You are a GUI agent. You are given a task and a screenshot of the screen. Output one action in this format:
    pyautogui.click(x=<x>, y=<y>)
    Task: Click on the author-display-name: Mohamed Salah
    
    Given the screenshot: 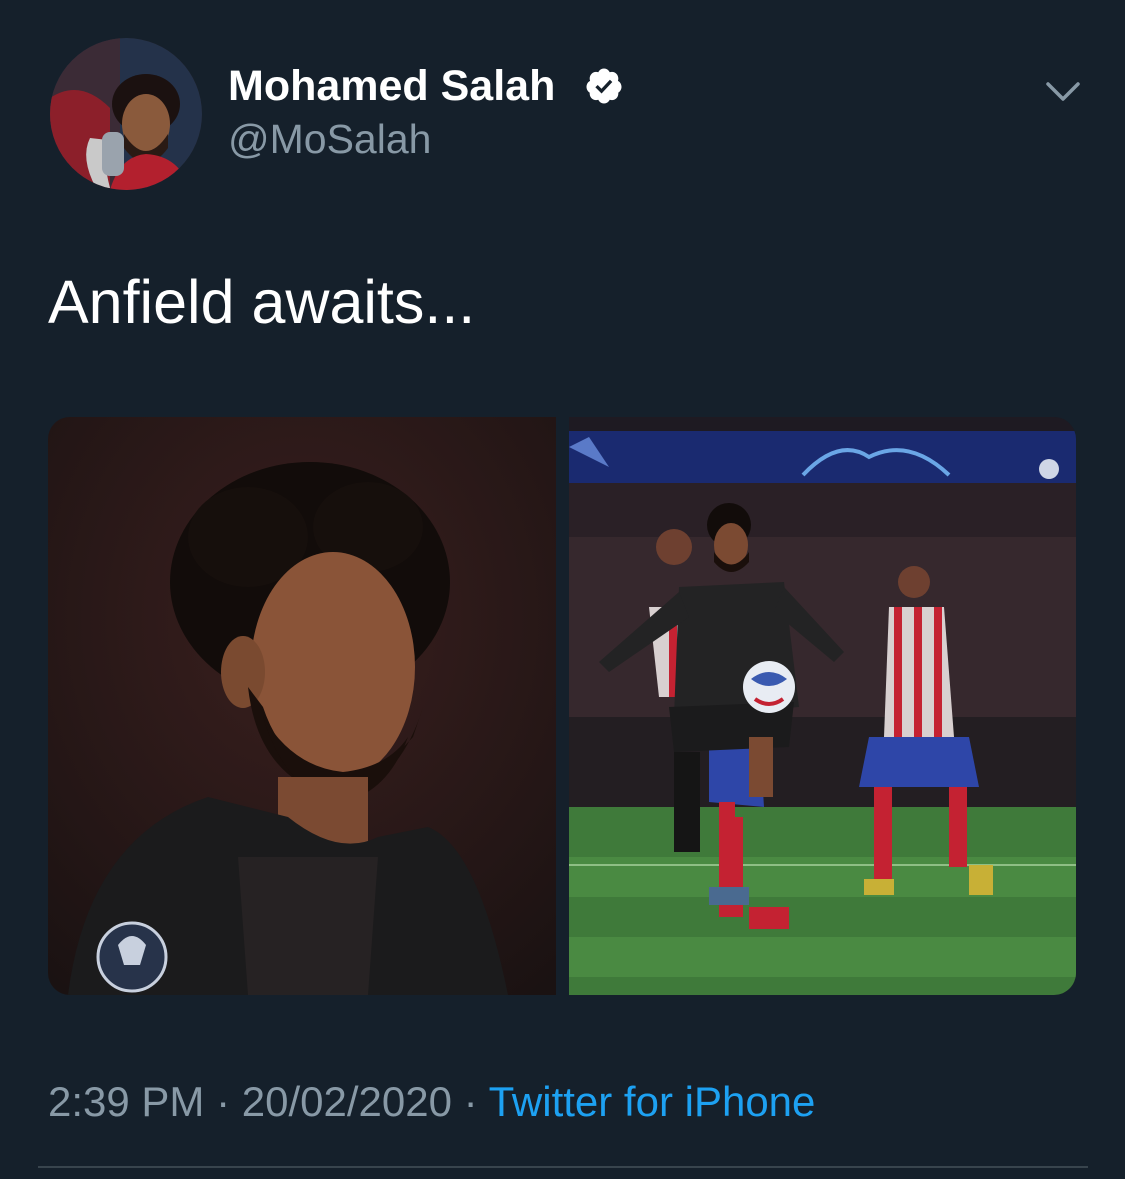 What is the action you would take?
    pyautogui.click(x=391, y=86)
    